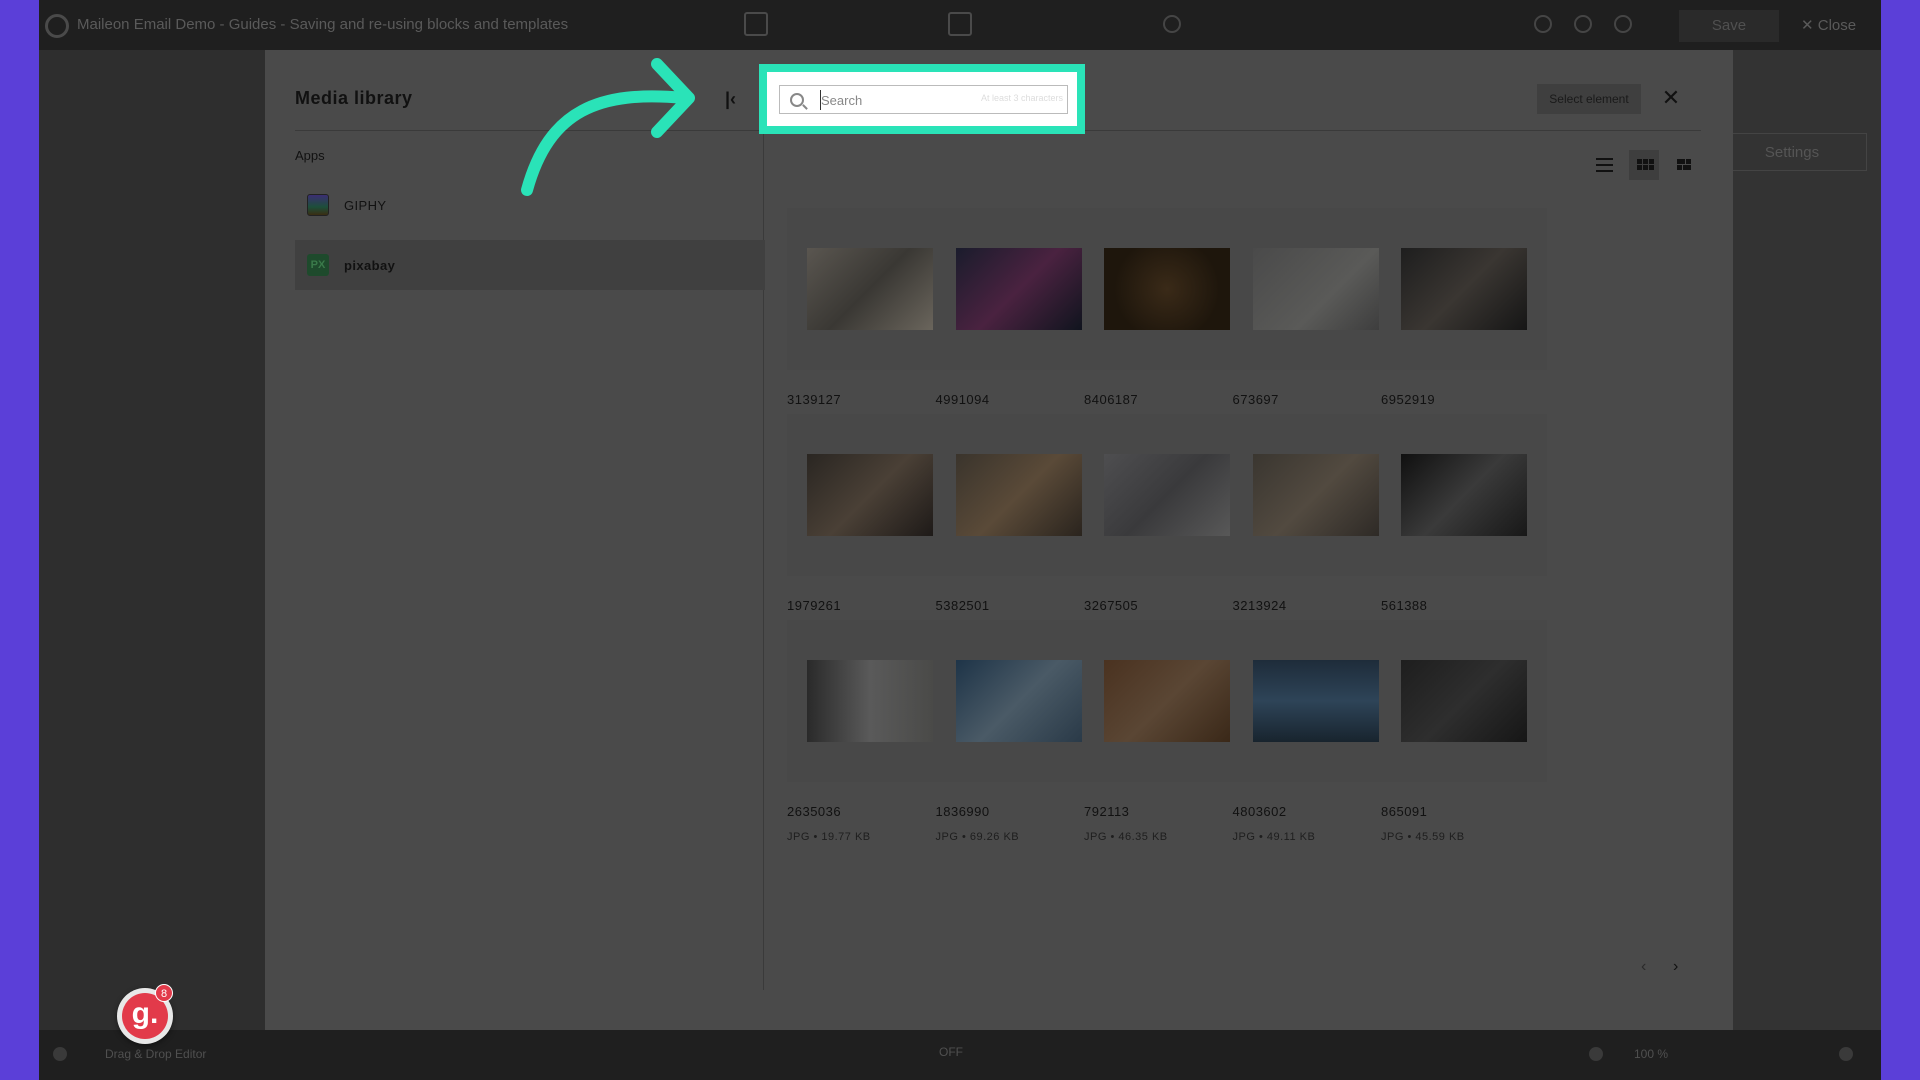 The width and height of the screenshot is (1920, 1080). Describe the element at coordinates (1589, 99) in the screenshot. I see `select-element-button: Select element` at that location.